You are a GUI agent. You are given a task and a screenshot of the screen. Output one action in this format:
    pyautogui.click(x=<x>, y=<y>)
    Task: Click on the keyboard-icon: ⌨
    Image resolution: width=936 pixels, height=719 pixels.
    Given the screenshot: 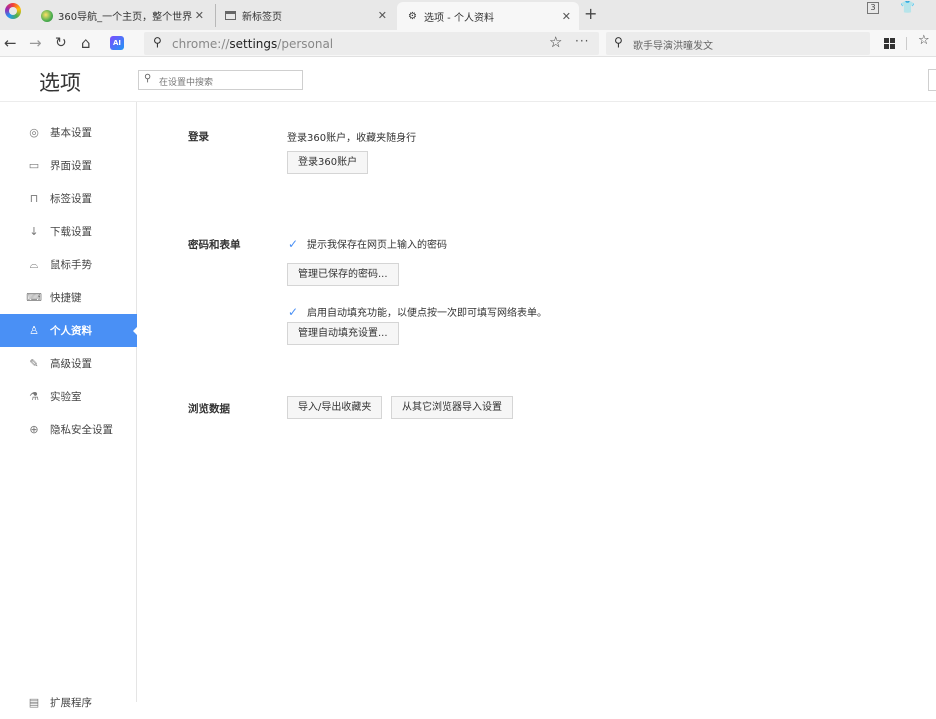 What is the action you would take?
    pyautogui.click(x=34, y=297)
    